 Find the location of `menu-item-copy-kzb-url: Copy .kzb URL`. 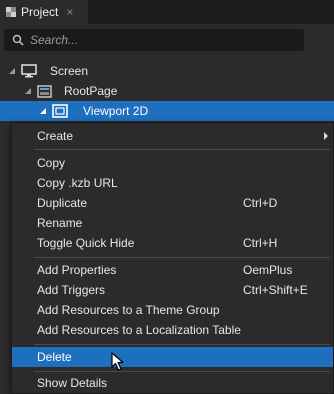

menu-item-copy-kzb-url: Copy .kzb URL is located at coordinates (172, 183).